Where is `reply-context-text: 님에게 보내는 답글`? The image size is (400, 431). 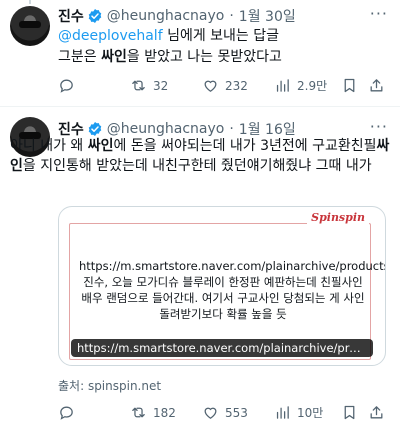
reply-context-text: 님에게 보내는 답글 is located at coordinates (221, 36).